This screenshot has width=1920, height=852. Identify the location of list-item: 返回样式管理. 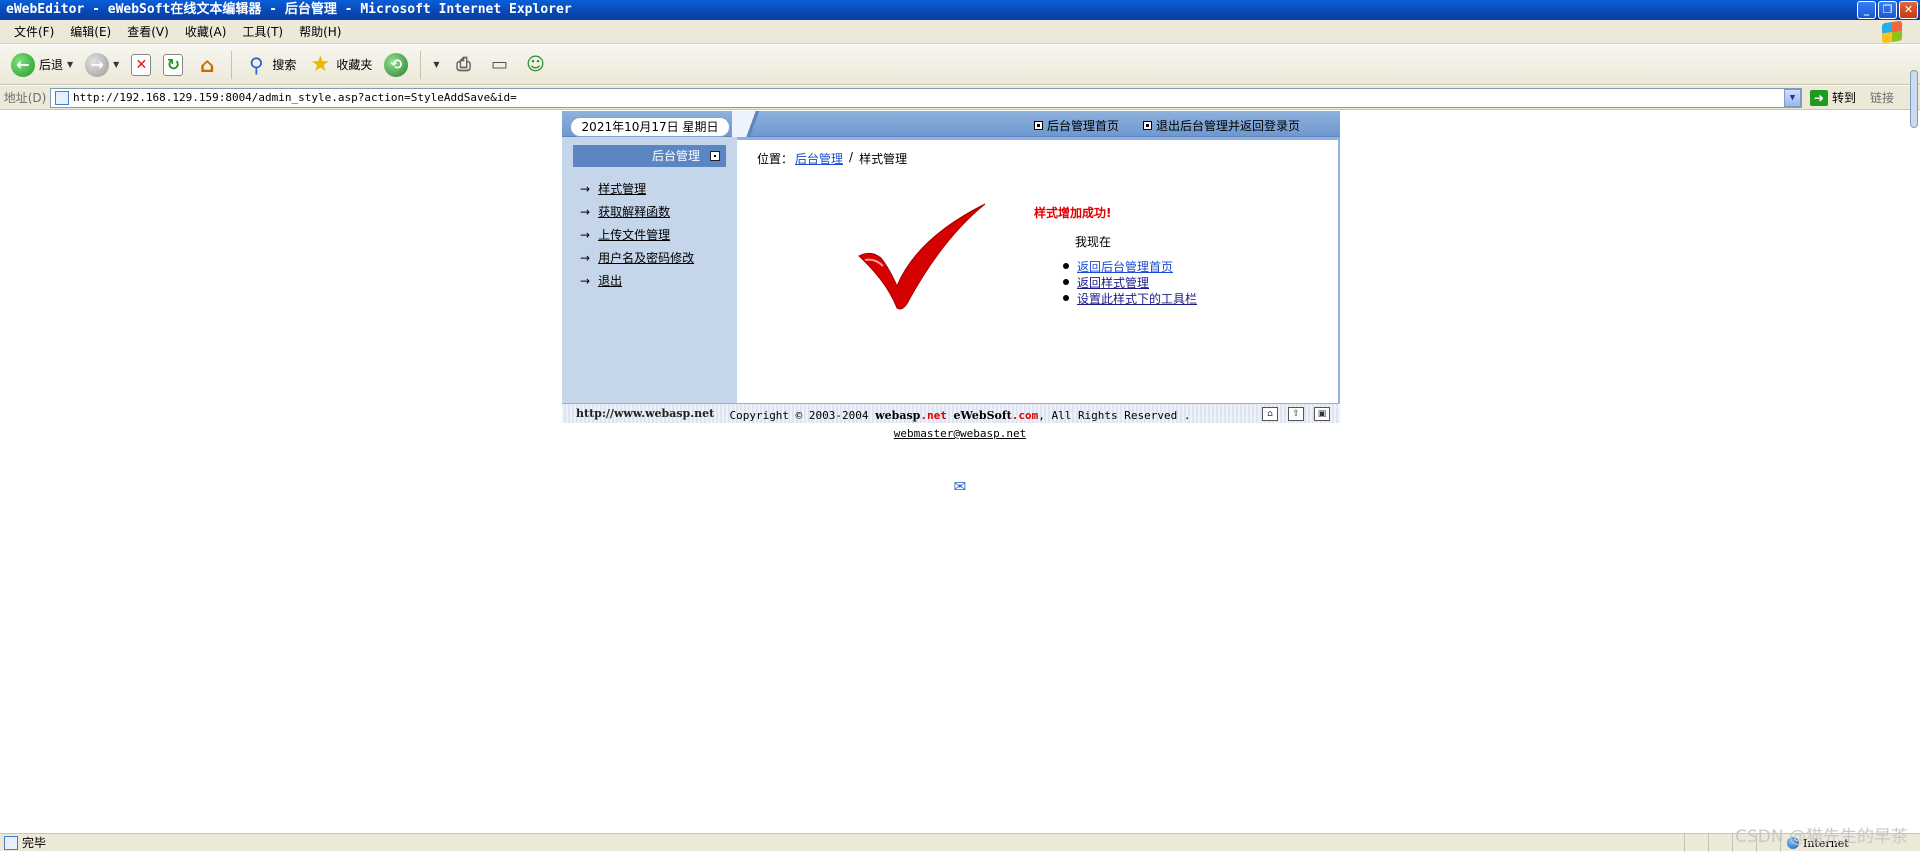
(1130, 282).